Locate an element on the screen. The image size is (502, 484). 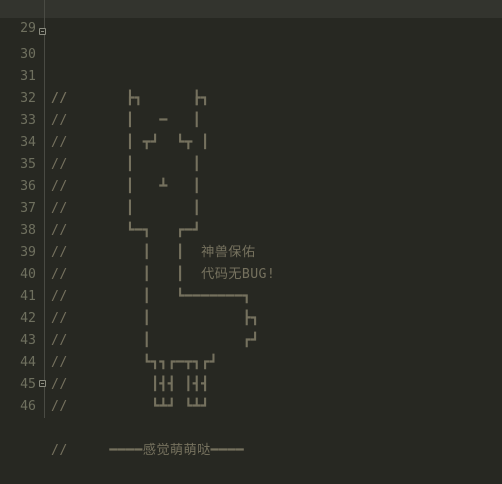
editor-line: 45 // ┗┻┛ ┗┻┛ is located at coordinates (251, 383).